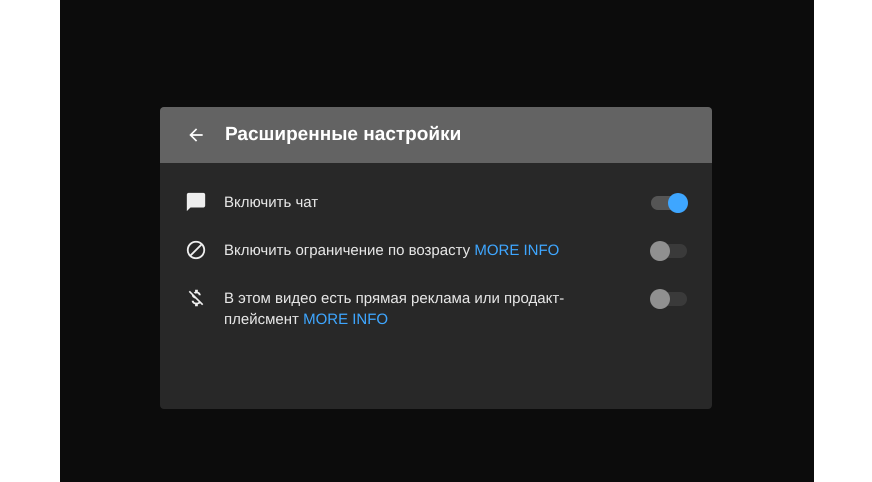 The image size is (872, 482). Describe the element at coordinates (392, 251) in the screenshot. I see `setting-label: Включить ограничение по возрасту MORE INFO` at that location.